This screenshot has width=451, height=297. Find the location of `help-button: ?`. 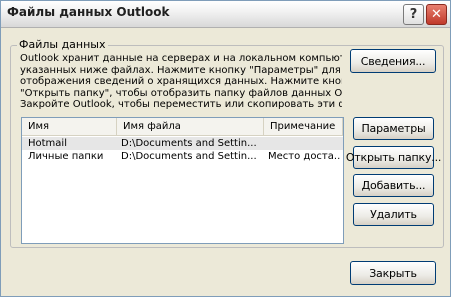

help-button: ? is located at coordinates (413, 14).